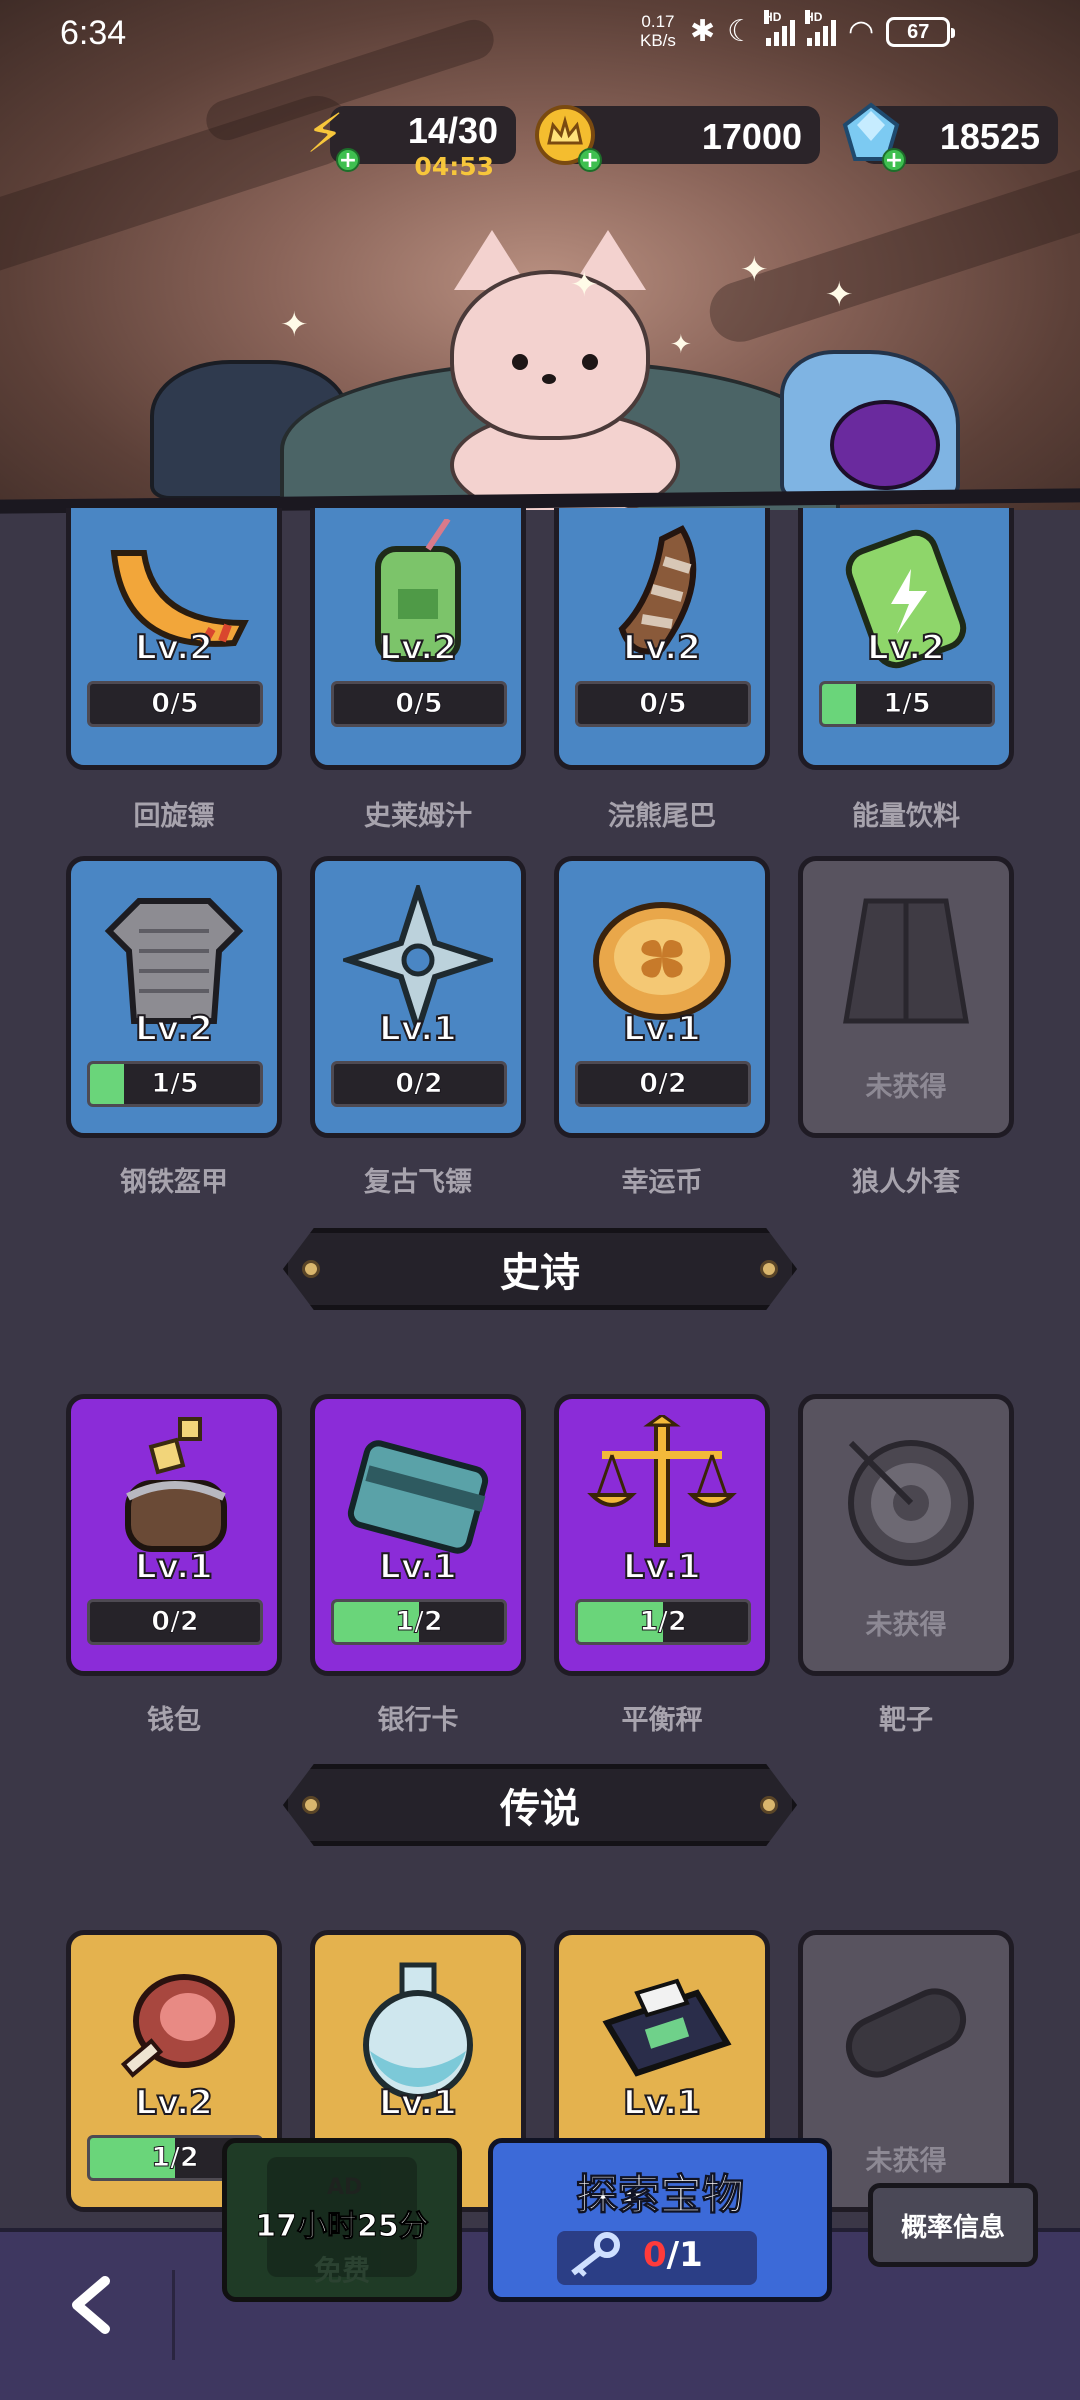  What do you see at coordinates (906, 1720) in the screenshot?
I see `item-name: 靶子` at bounding box center [906, 1720].